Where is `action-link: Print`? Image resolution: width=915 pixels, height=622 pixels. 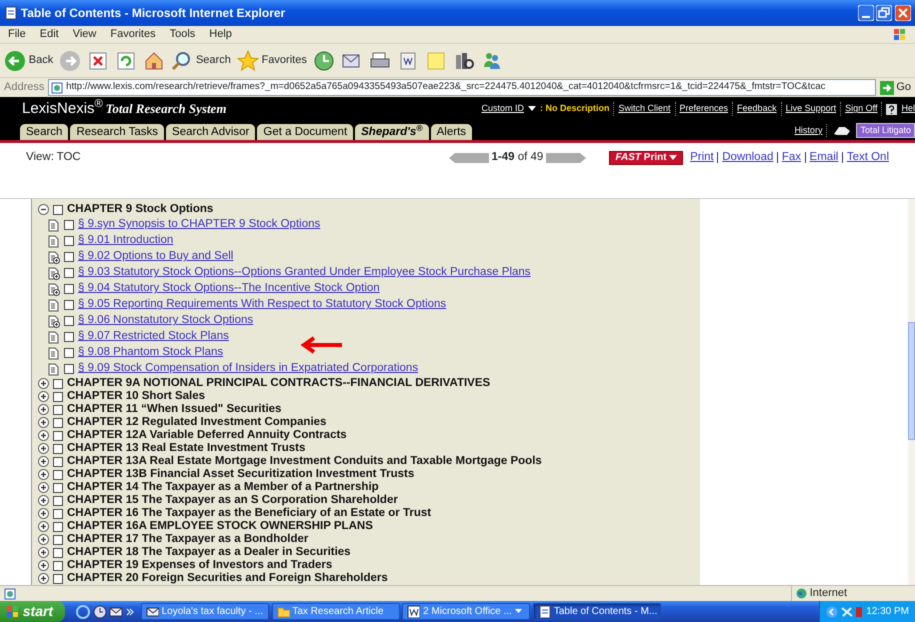
action-link: Print is located at coordinates (702, 157).